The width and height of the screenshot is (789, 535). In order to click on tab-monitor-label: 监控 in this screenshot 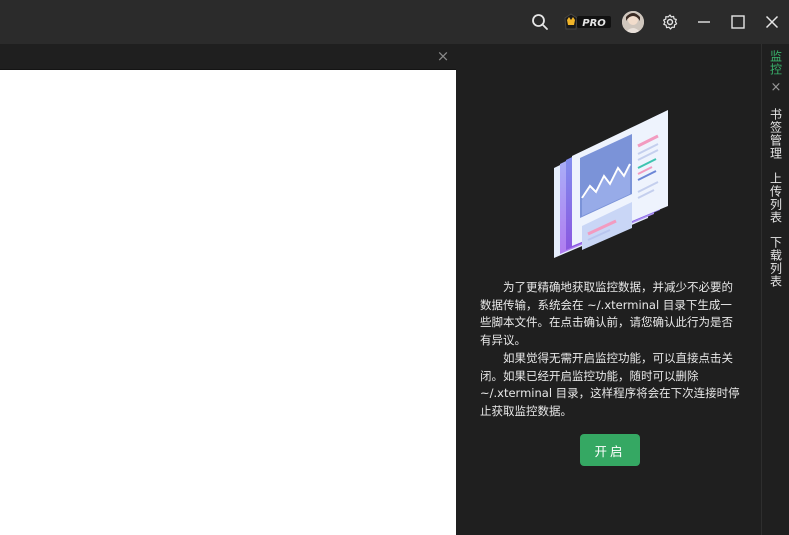, I will do `click(775, 63)`.